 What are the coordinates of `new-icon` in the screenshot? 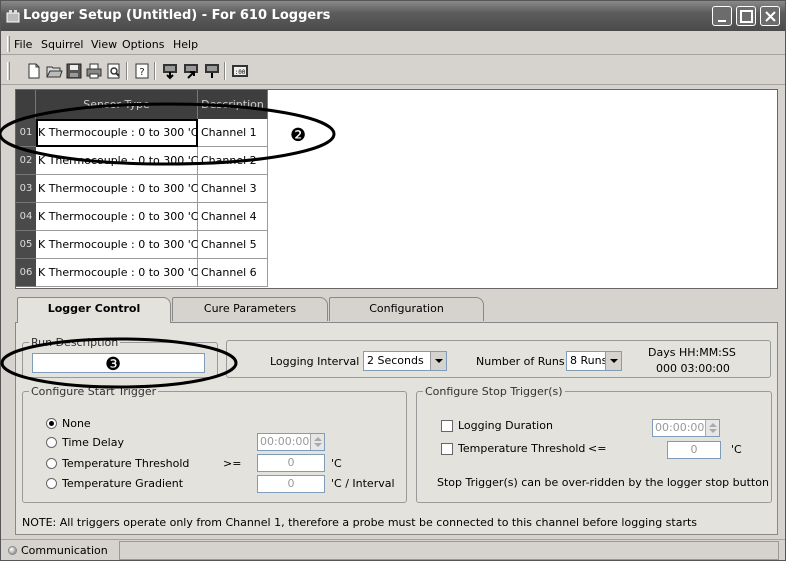 It's located at (34, 71).